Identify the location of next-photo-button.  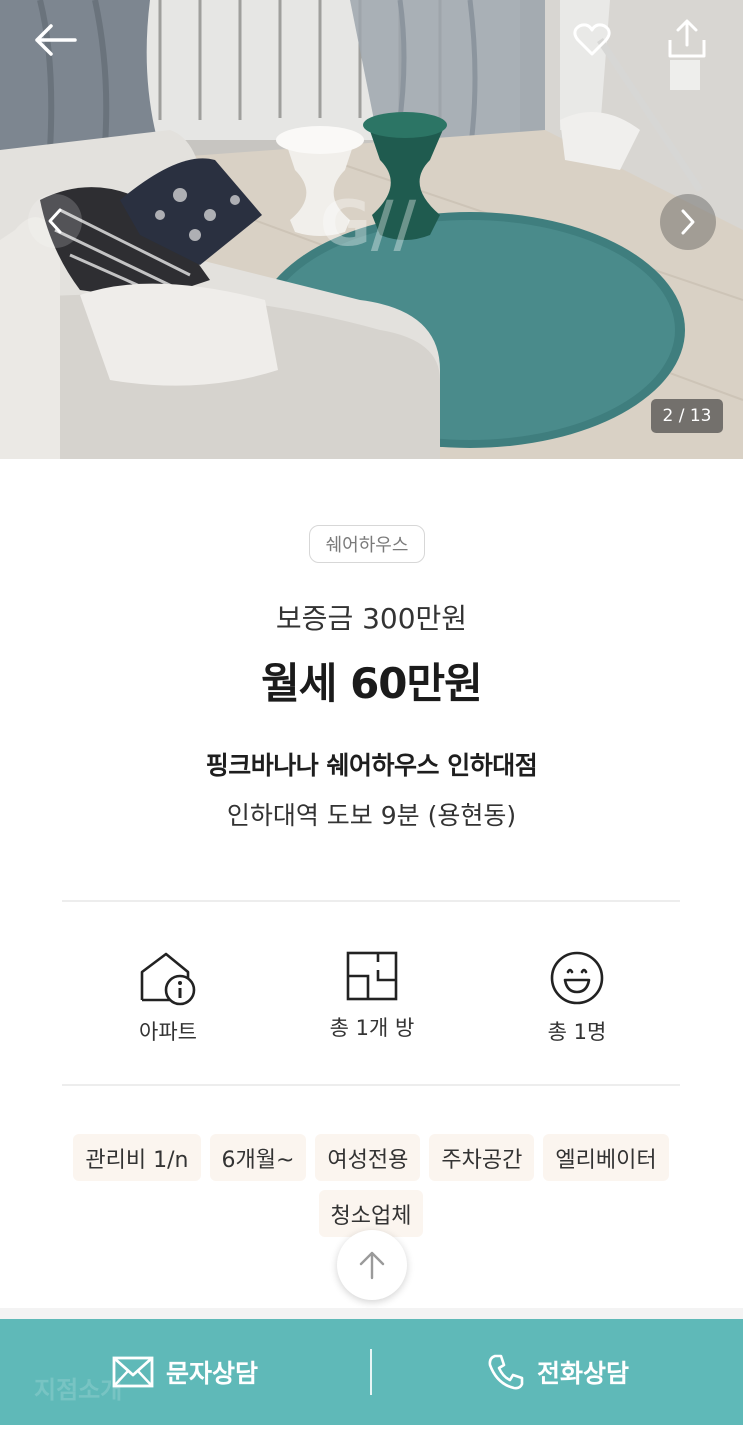
(688, 222).